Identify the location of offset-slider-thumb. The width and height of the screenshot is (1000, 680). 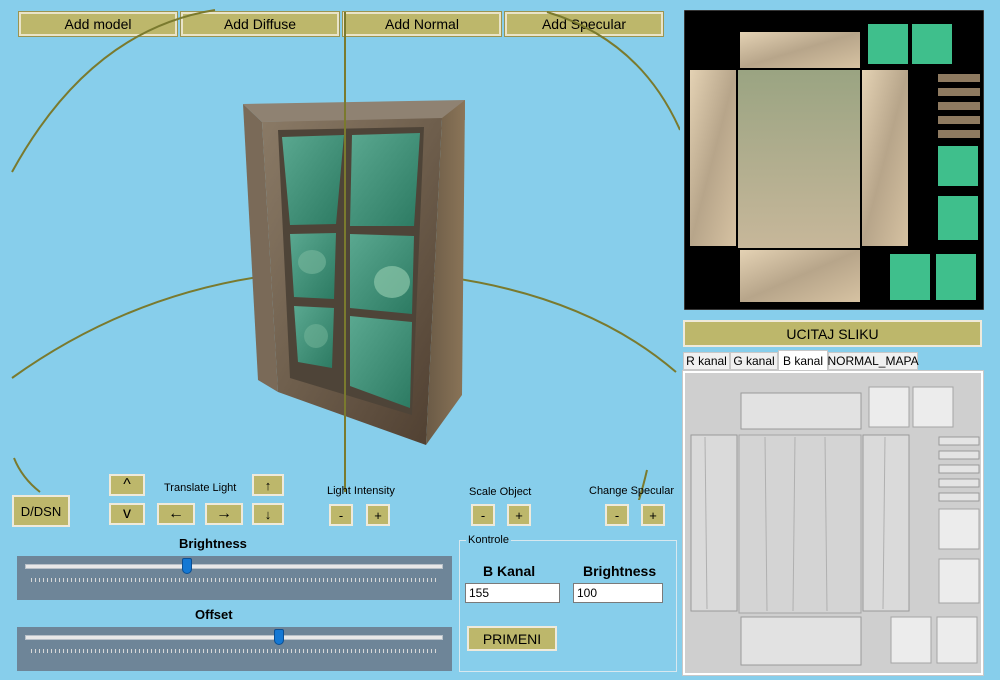
(278, 637).